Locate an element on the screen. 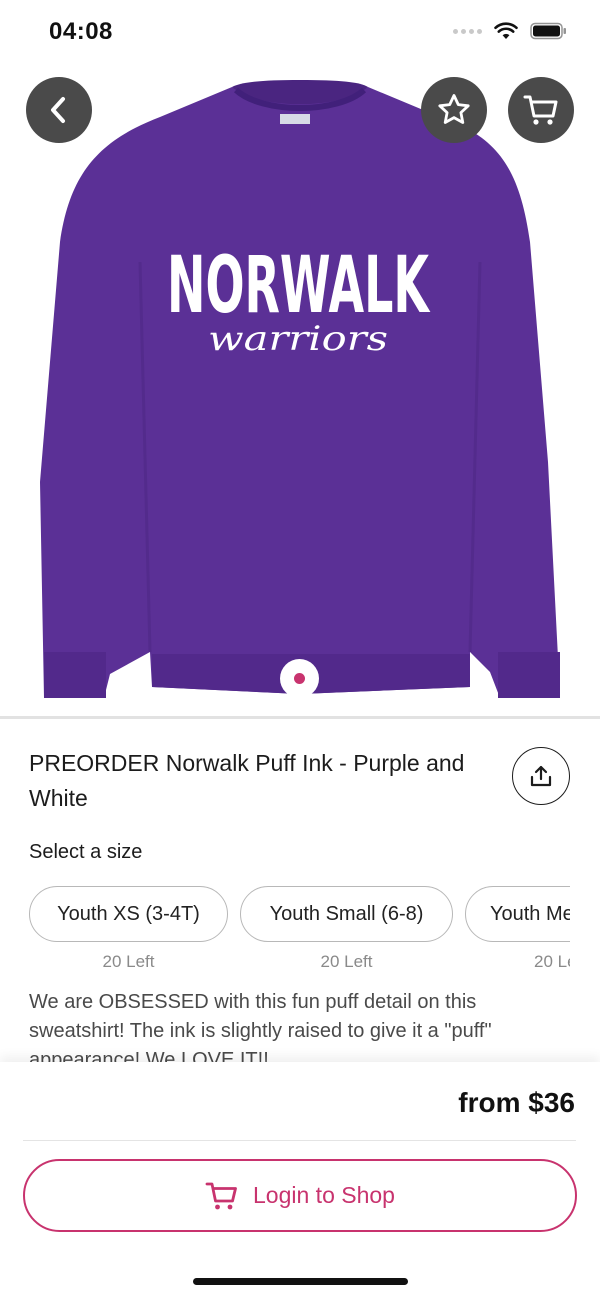 This screenshot has height=1299, width=600. size-stock-youth-xs: 20 Left is located at coordinates (128, 961).